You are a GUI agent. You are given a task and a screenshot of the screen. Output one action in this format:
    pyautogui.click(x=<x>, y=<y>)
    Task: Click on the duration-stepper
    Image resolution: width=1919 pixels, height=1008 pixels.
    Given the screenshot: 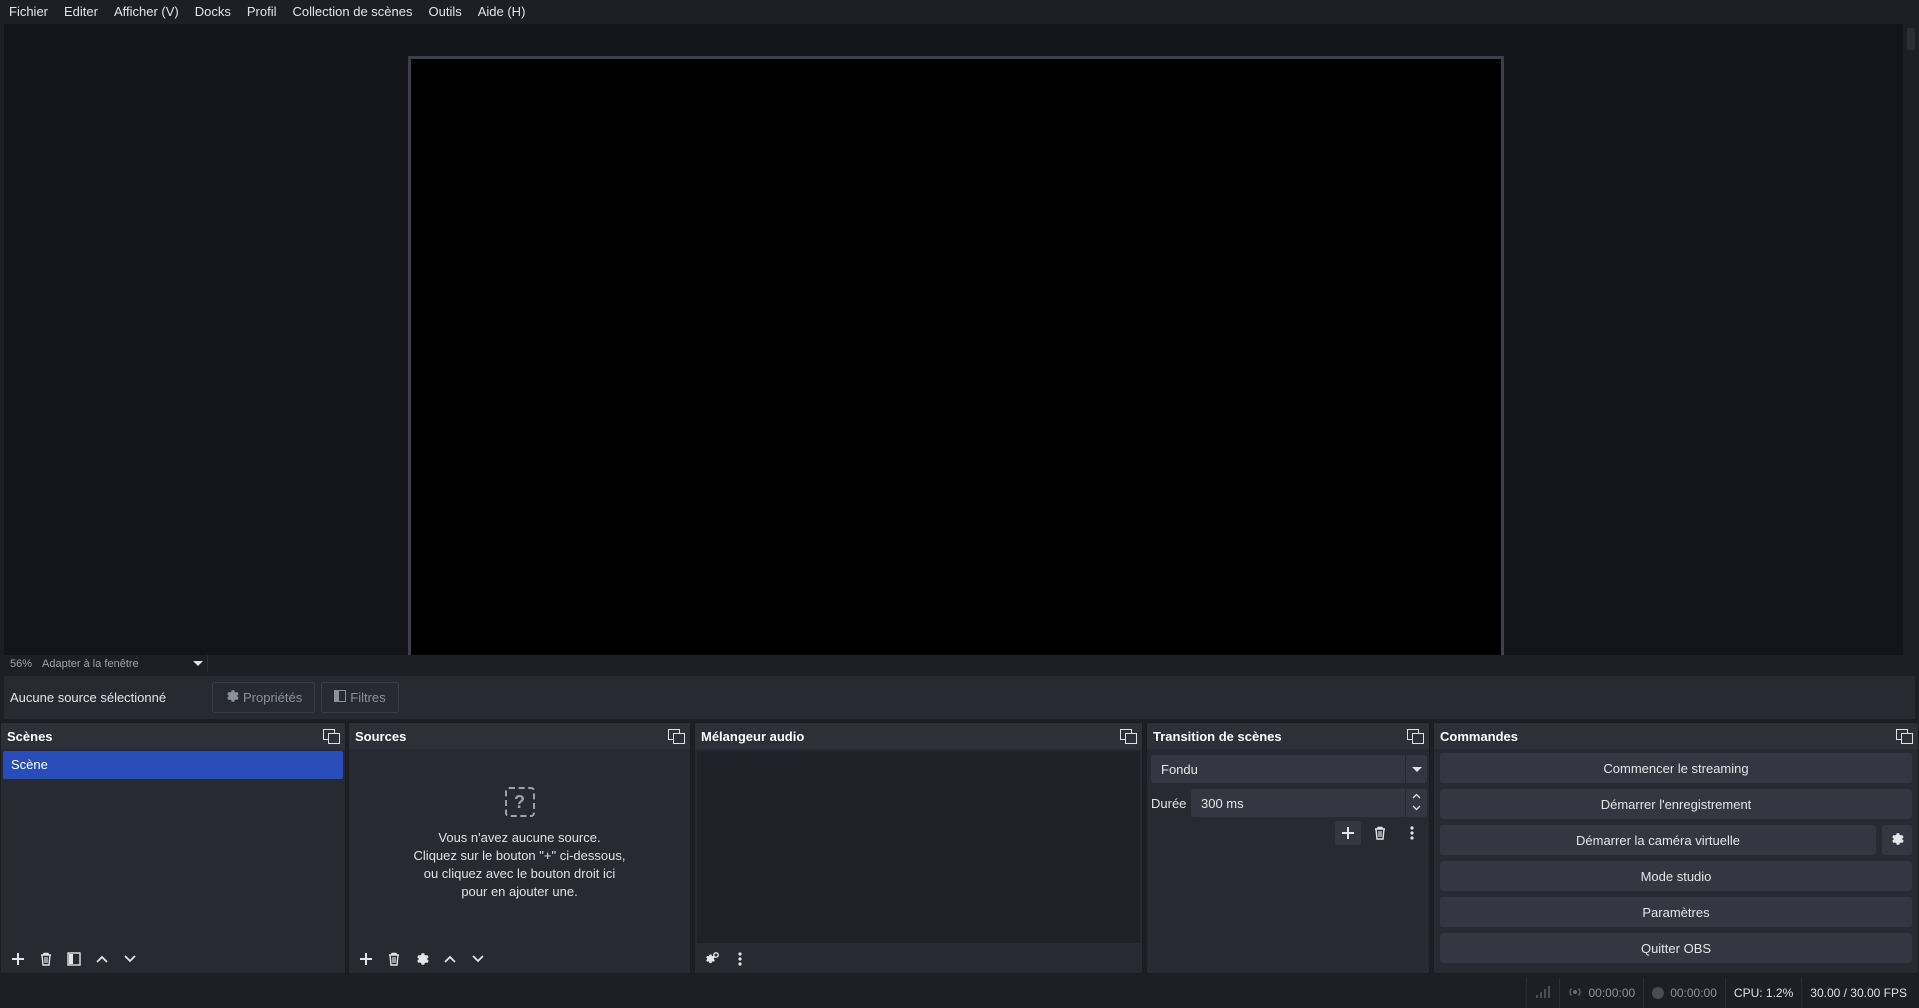 What is the action you would take?
    pyautogui.click(x=1416, y=803)
    